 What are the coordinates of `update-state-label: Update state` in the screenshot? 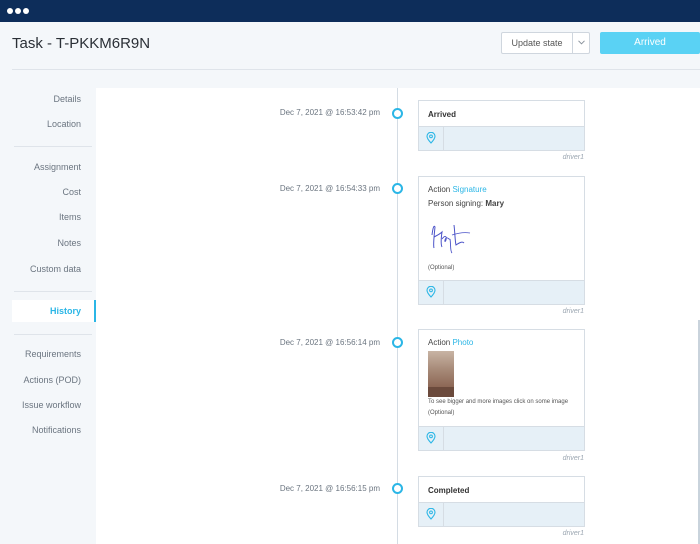 It's located at (537, 43).